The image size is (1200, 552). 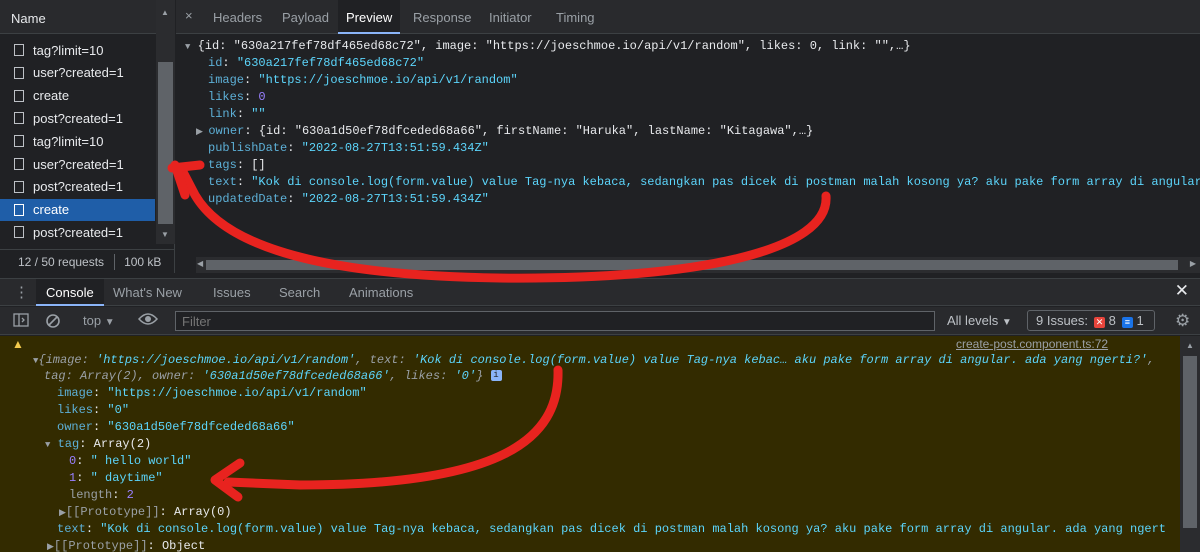 I want to click on prop-key: image, so click(x=75, y=393).